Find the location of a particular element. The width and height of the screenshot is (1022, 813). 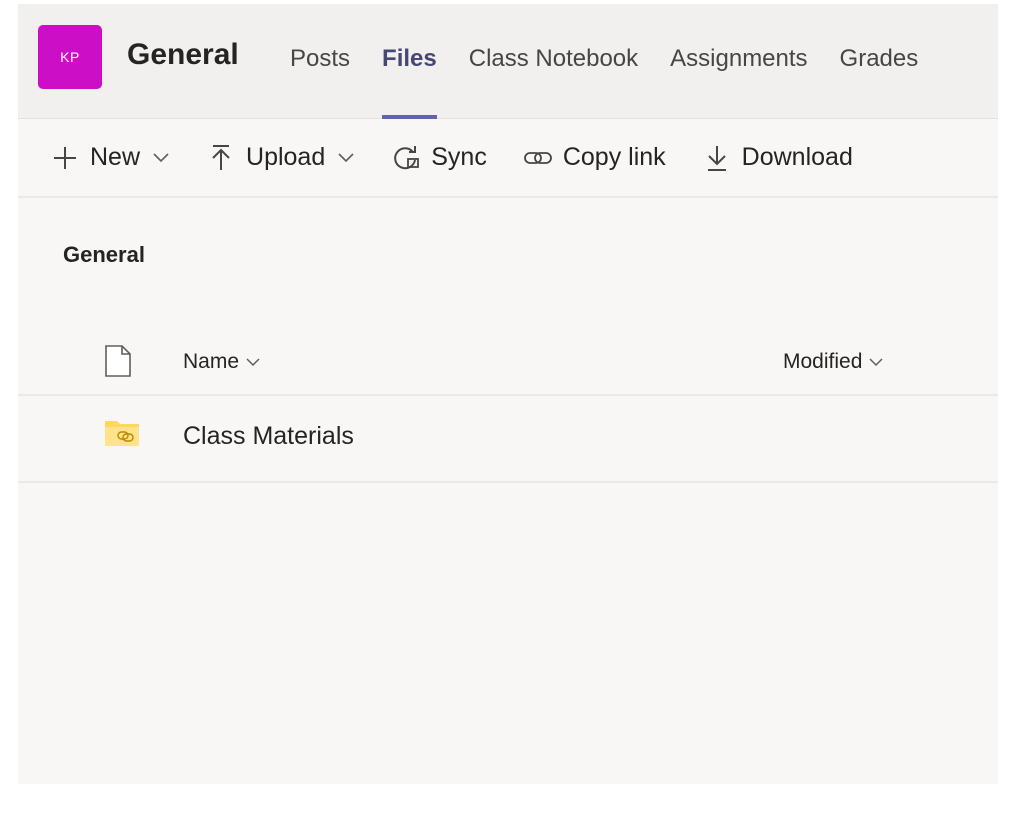

file-name: Class Materials is located at coordinates (268, 436).